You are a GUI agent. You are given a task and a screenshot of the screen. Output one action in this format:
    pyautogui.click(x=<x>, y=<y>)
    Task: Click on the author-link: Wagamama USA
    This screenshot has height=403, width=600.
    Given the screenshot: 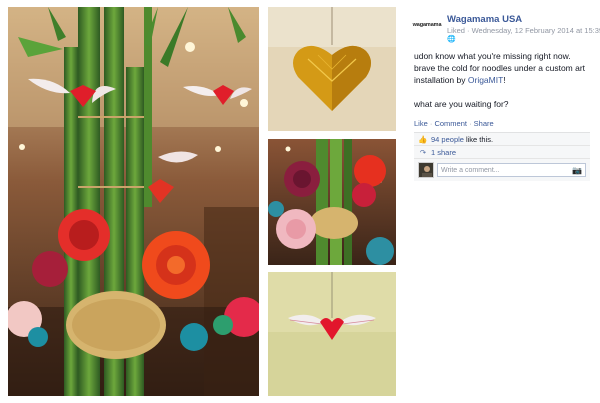 What is the action you would take?
    pyautogui.click(x=484, y=19)
    